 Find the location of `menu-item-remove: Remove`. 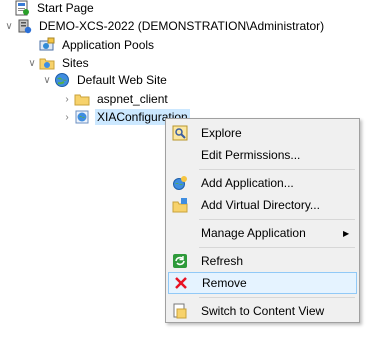

menu-item-remove: Remove is located at coordinates (262, 283).